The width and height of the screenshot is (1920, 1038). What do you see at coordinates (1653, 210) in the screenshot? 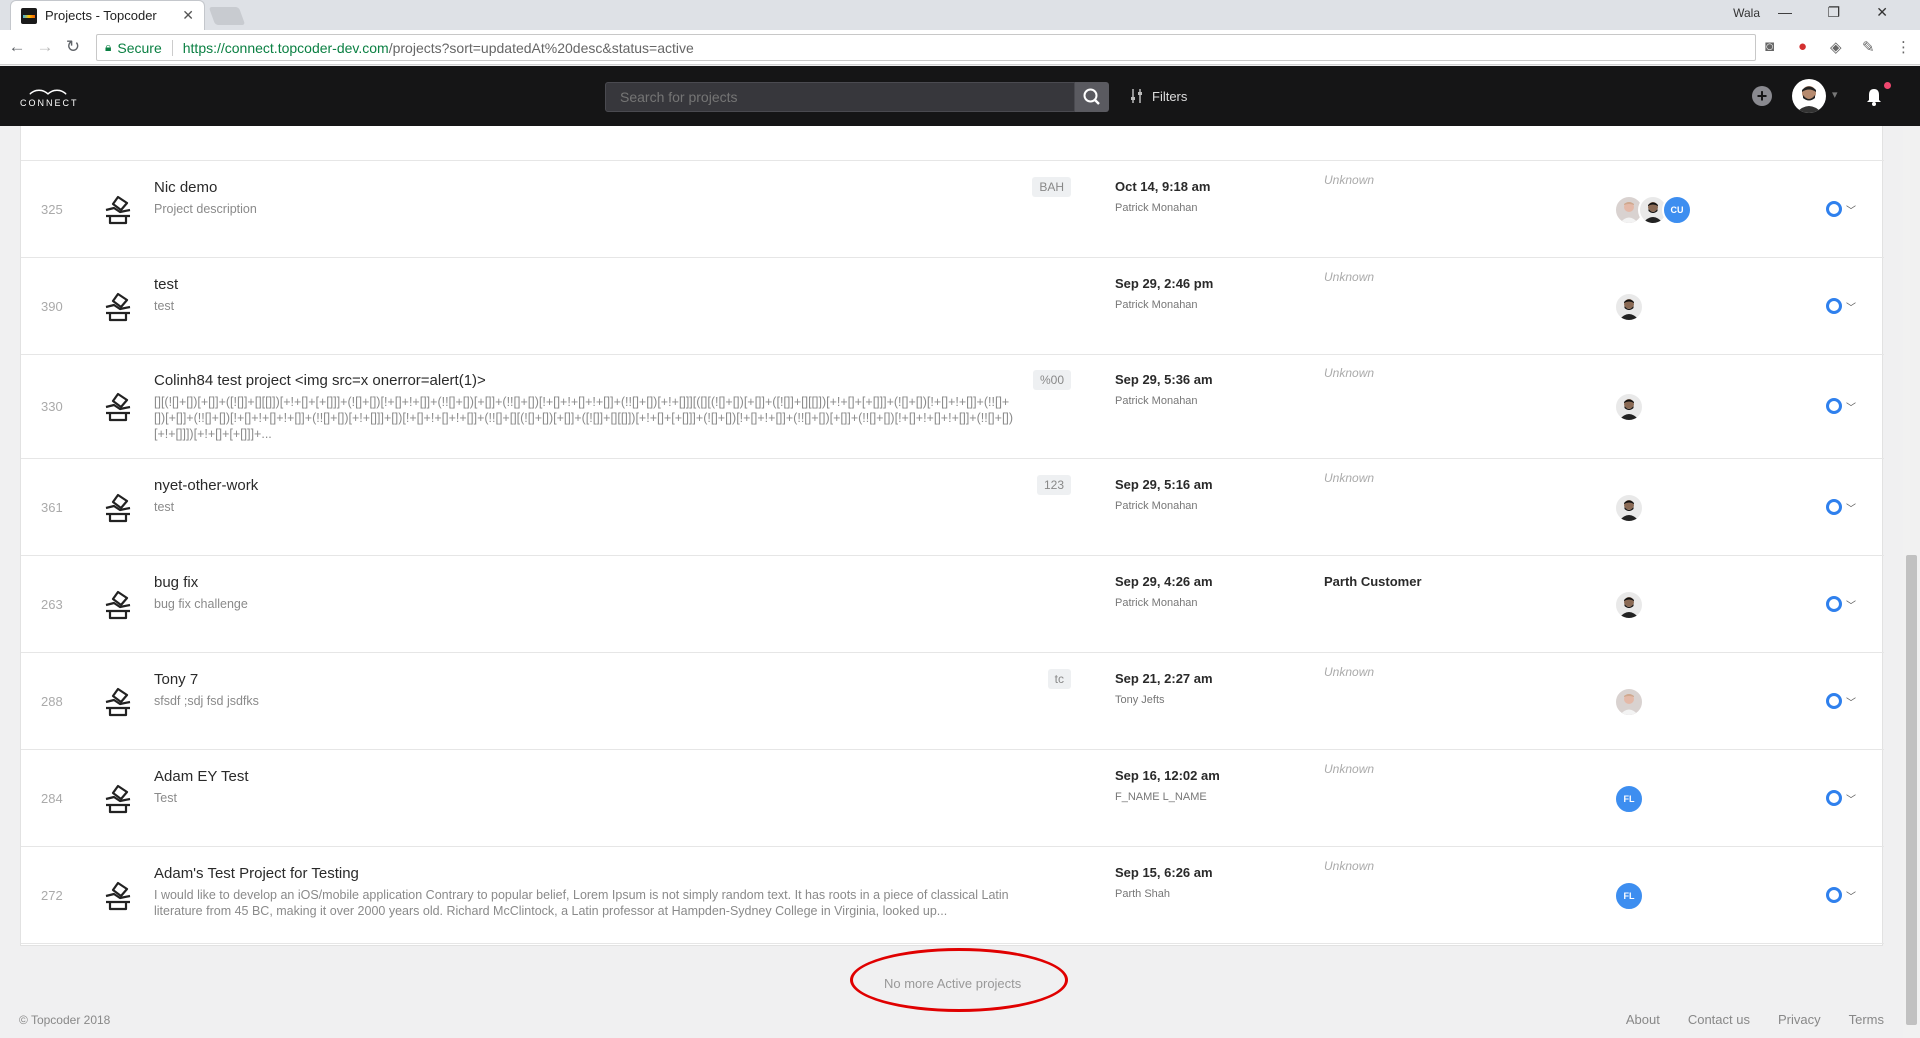
I see `team-avatars: CU` at bounding box center [1653, 210].